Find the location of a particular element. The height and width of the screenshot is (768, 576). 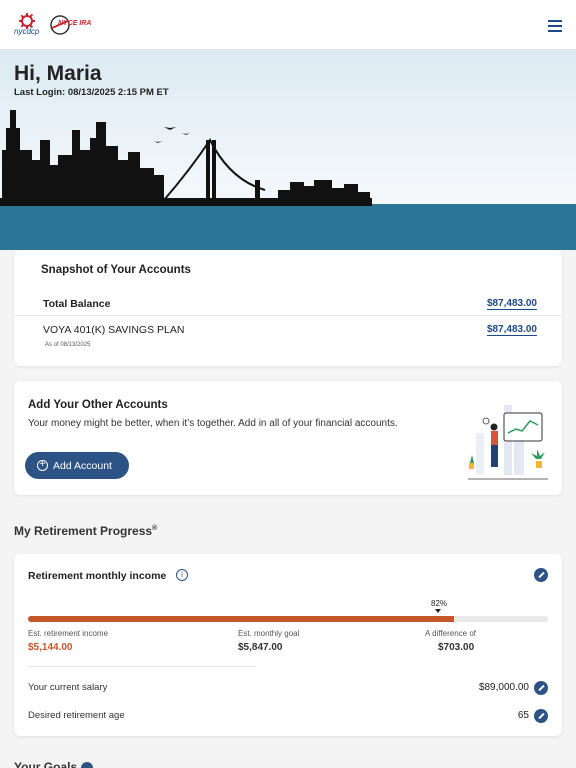

last-login-text: Last Login: 08/13/2025 2:15 PM ET is located at coordinates (91, 92).